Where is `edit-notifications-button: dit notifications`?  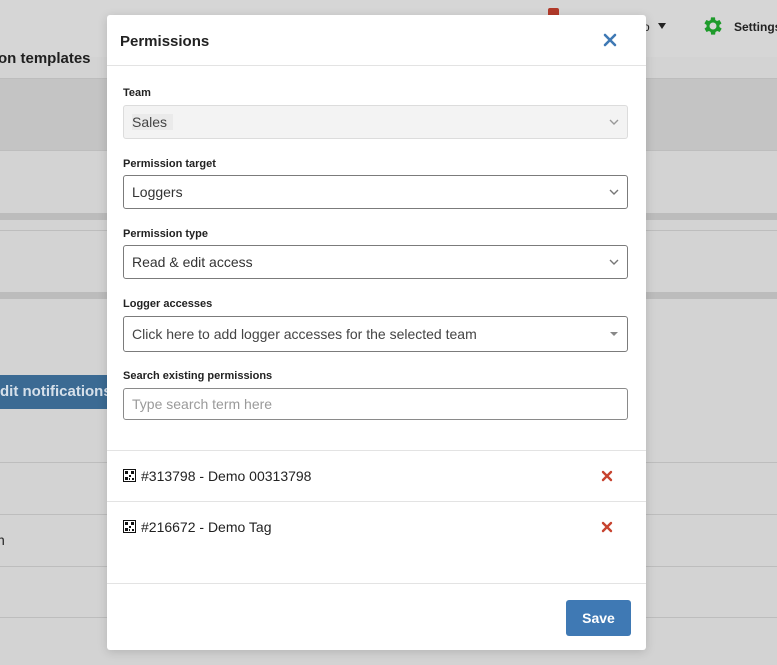 edit-notifications-button: dit notifications is located at coordinates (56, 392).